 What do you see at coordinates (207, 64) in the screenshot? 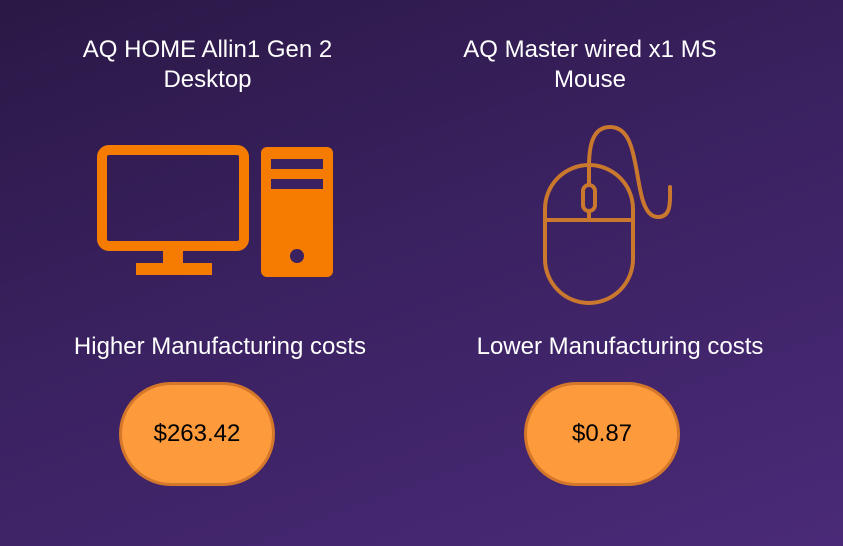
I see `product-title-desktop: AQ HOME Allin1 Gen 2 Desktop` at bounding box center [207, 64].